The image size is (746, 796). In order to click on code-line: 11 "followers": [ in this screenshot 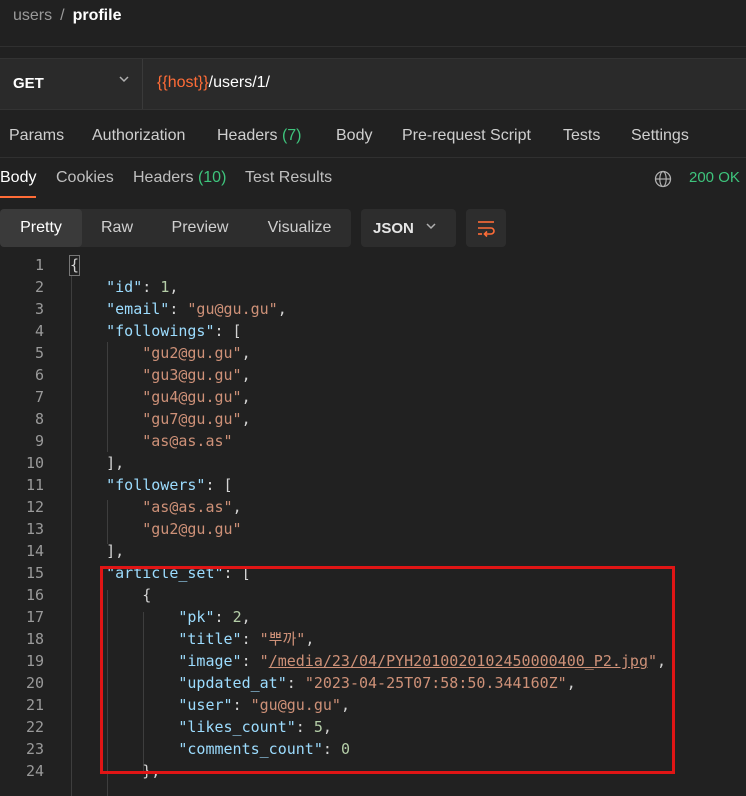, I will do `click(373, 485)`.